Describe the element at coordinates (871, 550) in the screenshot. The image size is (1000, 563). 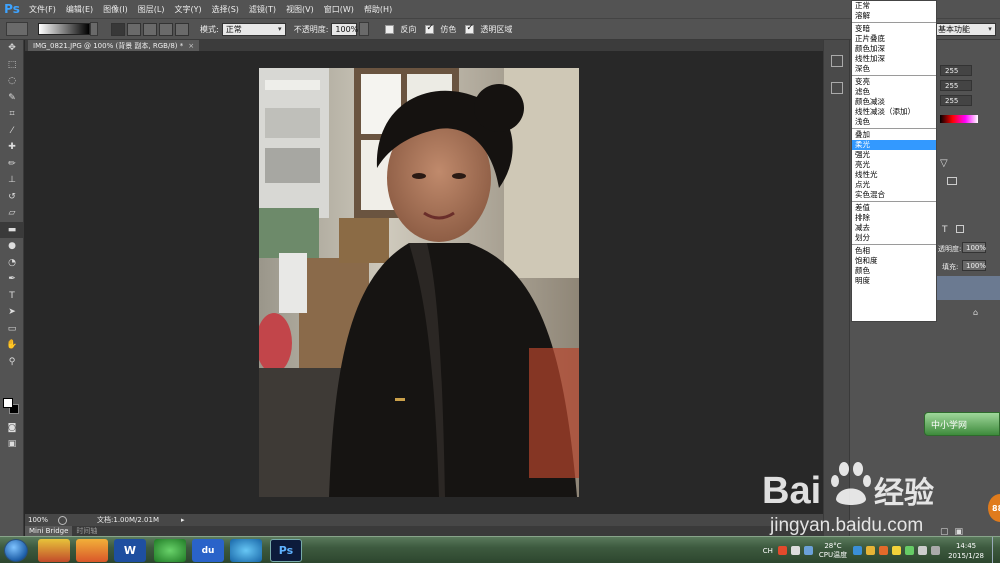
I see `tray-icon-b` at that location.